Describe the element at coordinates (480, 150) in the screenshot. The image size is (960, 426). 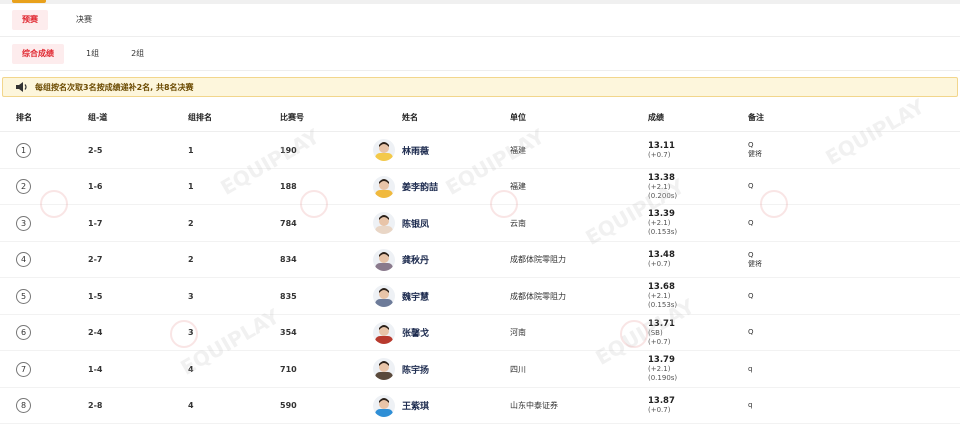
I see `table-row: 1 2-5 1 190 林雨薇 福建 13.11 (+0.7) Q 健将` at that location.